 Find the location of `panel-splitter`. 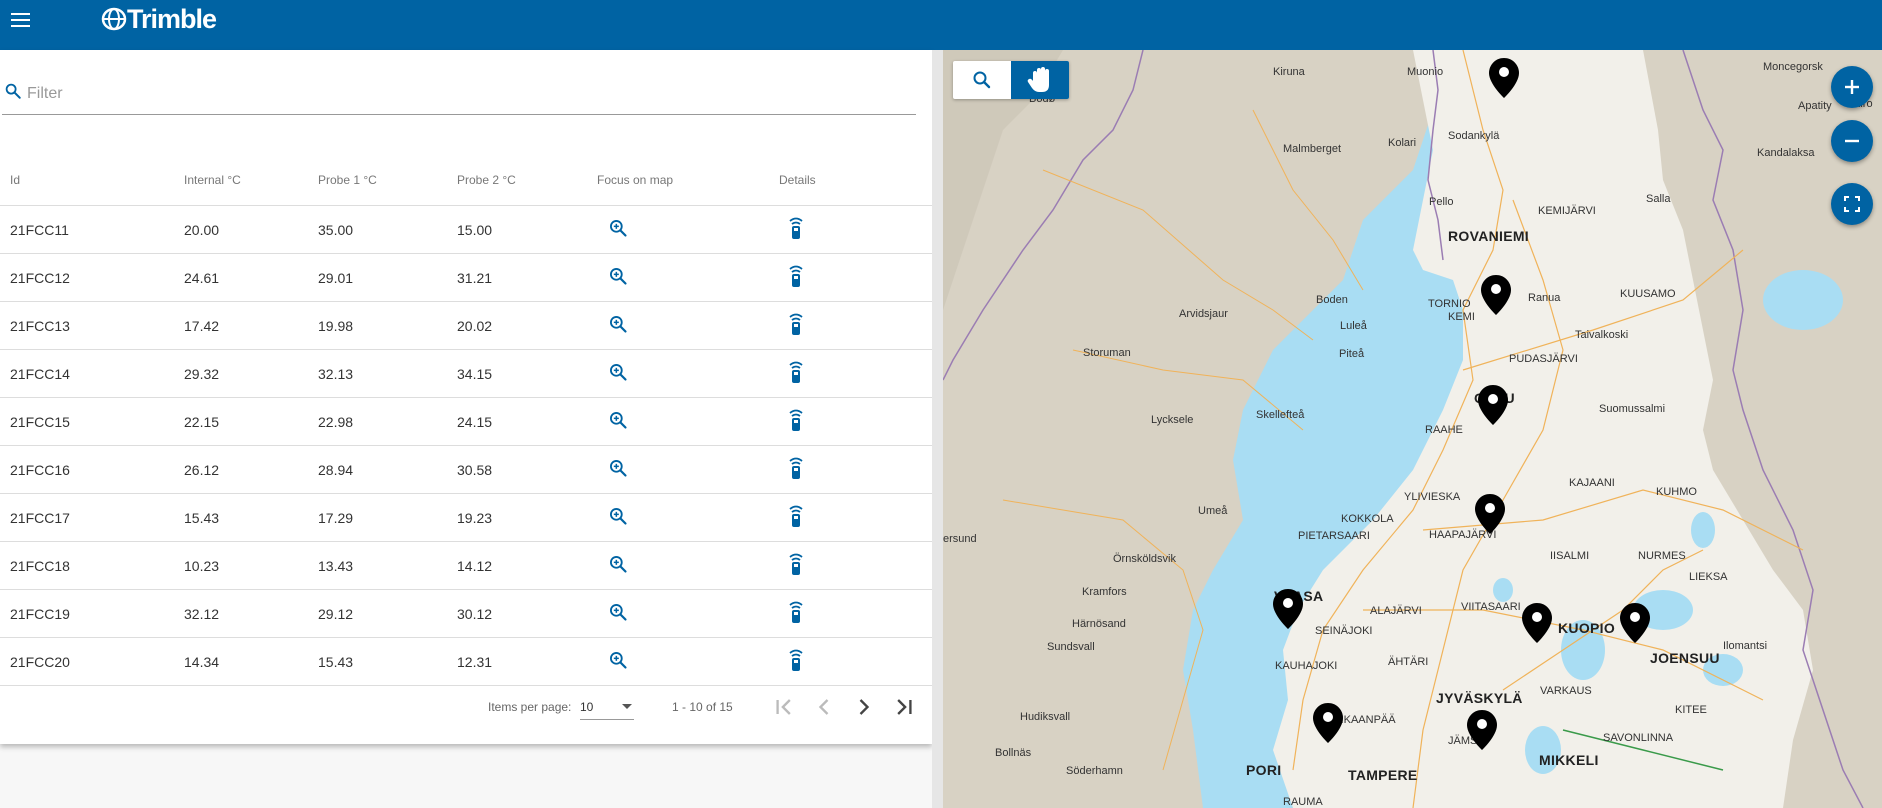

panel-splitter is located at coordinates (937, 429).